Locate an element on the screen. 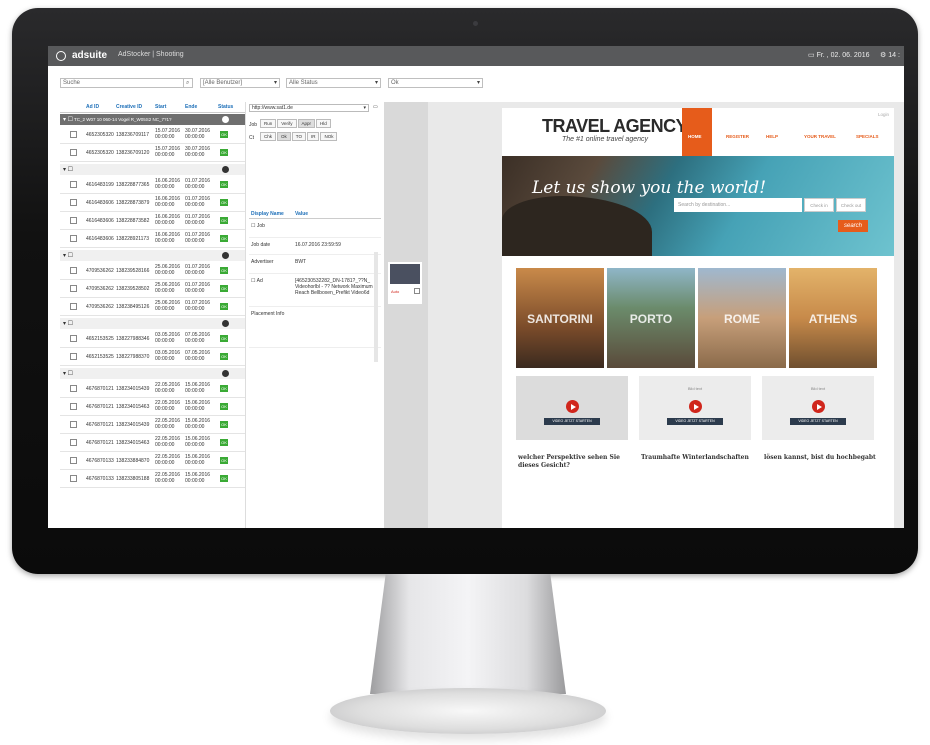  breadcrumb: AdStocker | Shooting is located at coordinates (151, 54).